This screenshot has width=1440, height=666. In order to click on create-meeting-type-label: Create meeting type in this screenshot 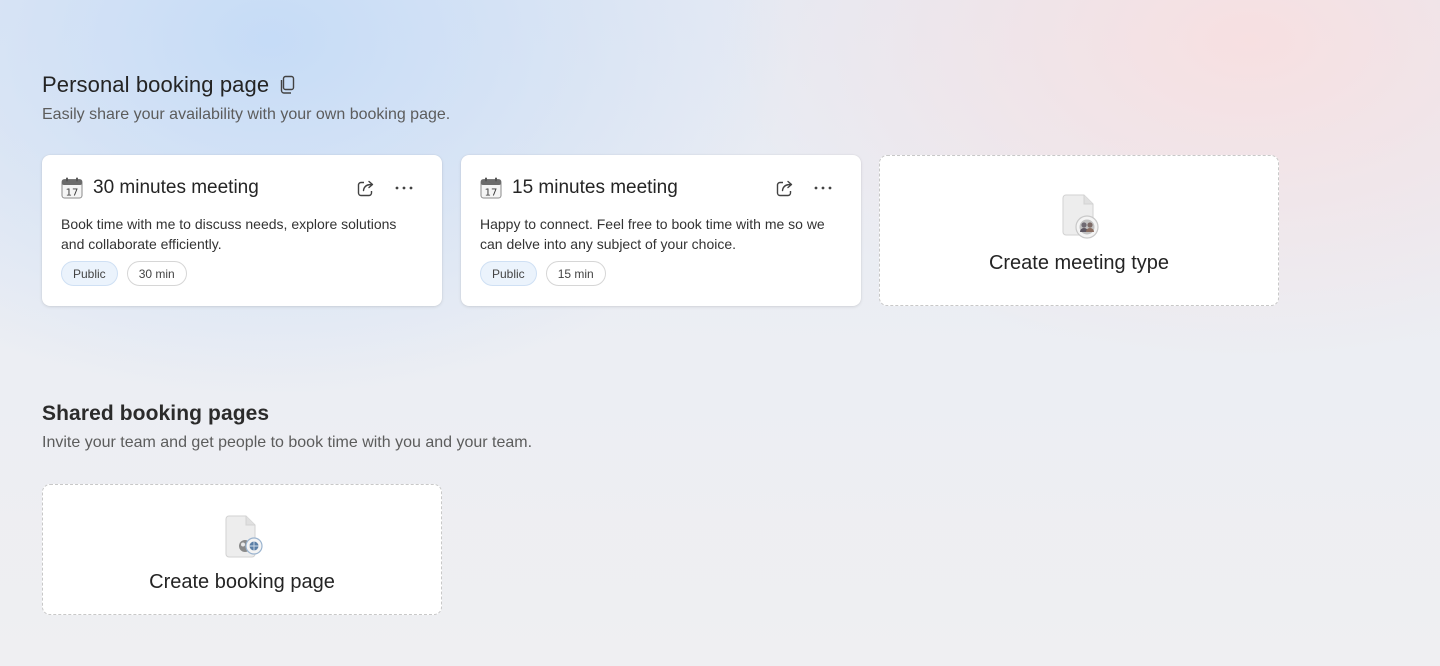, I will do `click(1079, 263)`.